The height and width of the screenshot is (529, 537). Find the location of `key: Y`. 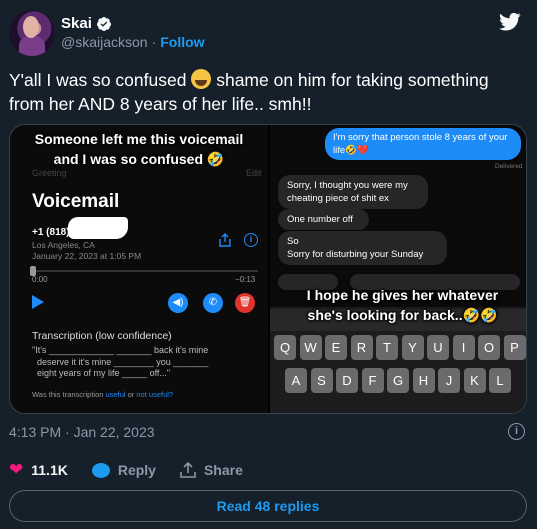

key: Y is located at coordinates (412, 347).